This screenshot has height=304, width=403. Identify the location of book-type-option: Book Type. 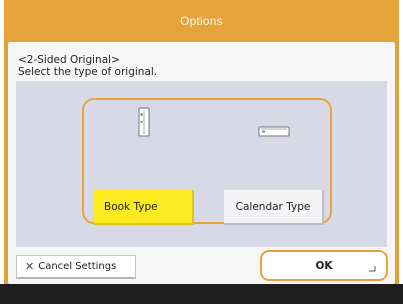
(144, 165).